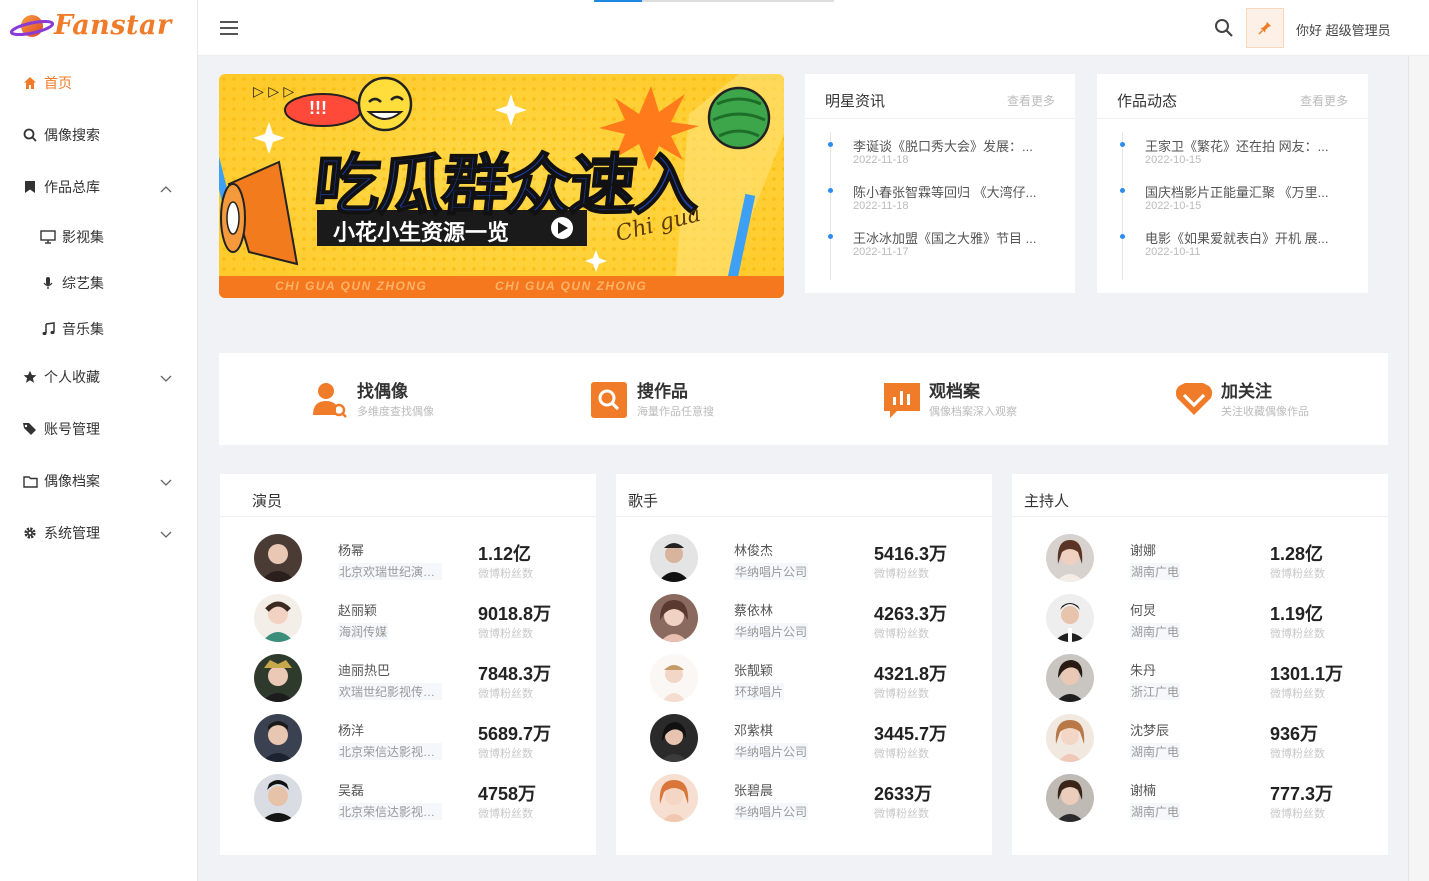  I want to click on sidebar-item-label: 综艺集, so click(83, 283).